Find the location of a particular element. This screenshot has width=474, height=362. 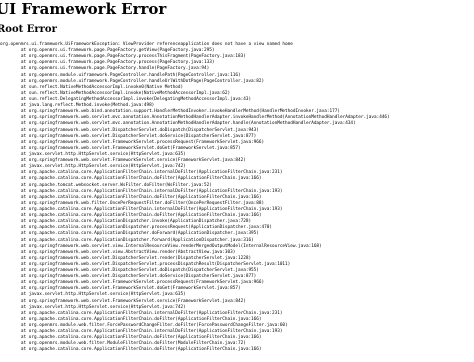

page-title: UI Framework Error is located at coordinates (83, 9).